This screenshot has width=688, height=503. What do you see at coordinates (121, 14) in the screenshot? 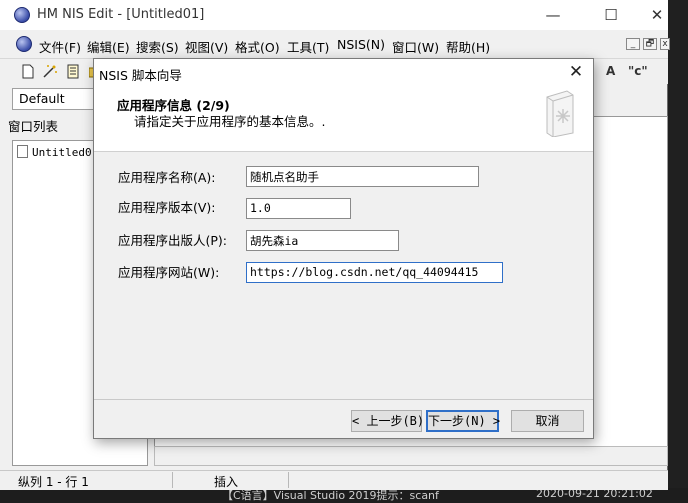
I see `window-title: HM NIS Edit - [Untitled01]` at bounding box center [121, 14].